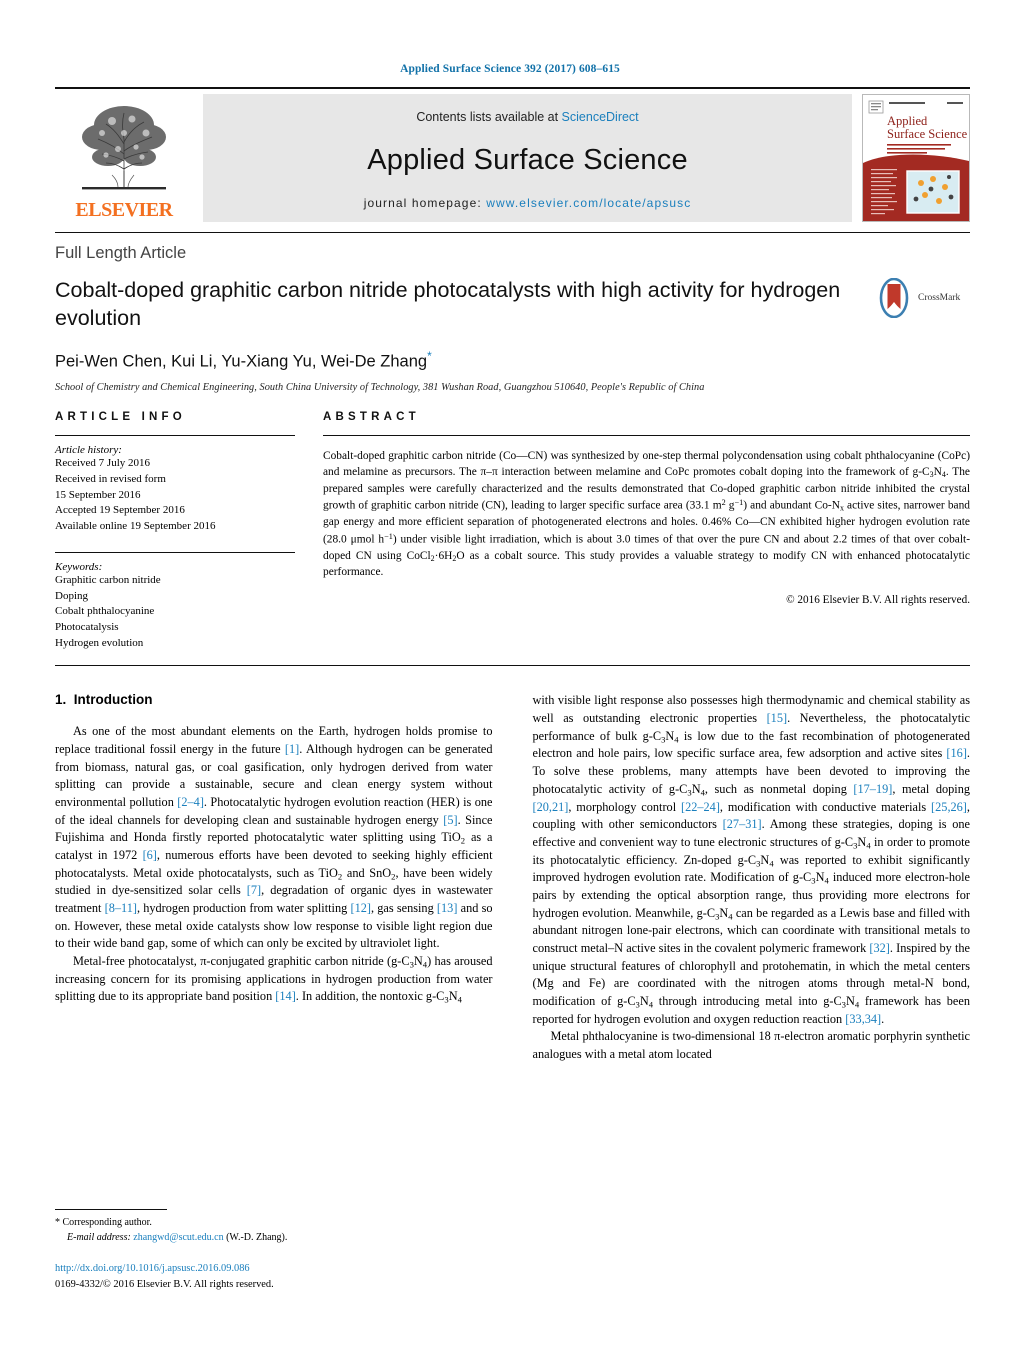  Describe the element at coordinates (956, 753) in the screenshot. I see `citation-link: [16]` at that location.